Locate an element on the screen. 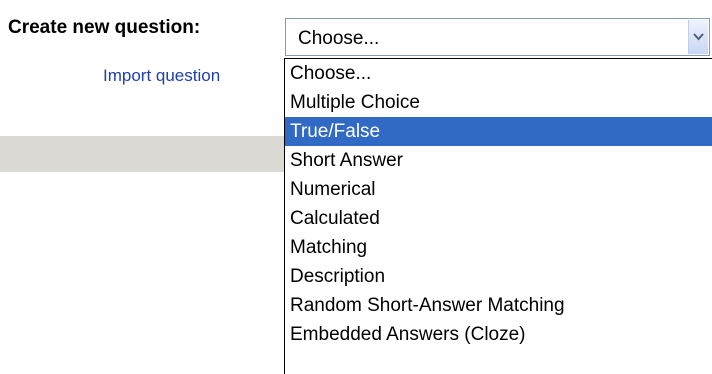 The image size is (712, 374). option-random-short-answer-matching: Random Short-Answer Matching is located at coordinates (498, 305).